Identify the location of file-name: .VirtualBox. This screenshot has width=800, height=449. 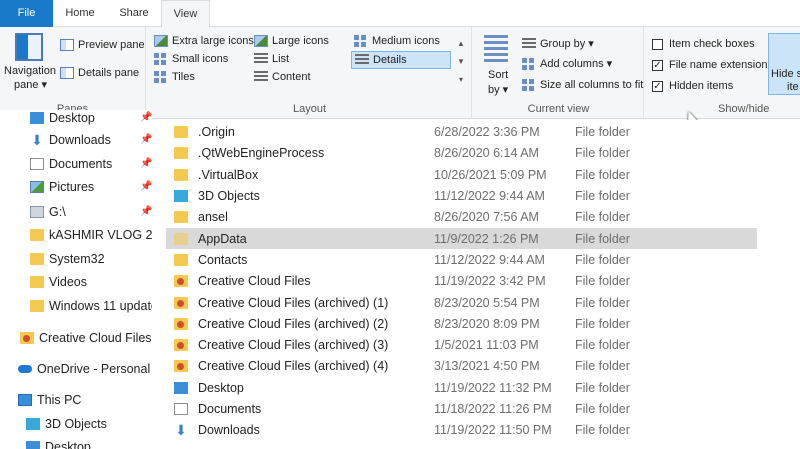
(228, 174).